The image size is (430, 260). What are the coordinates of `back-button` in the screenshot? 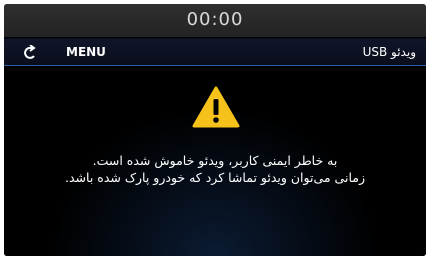 It's located at (29, 52).